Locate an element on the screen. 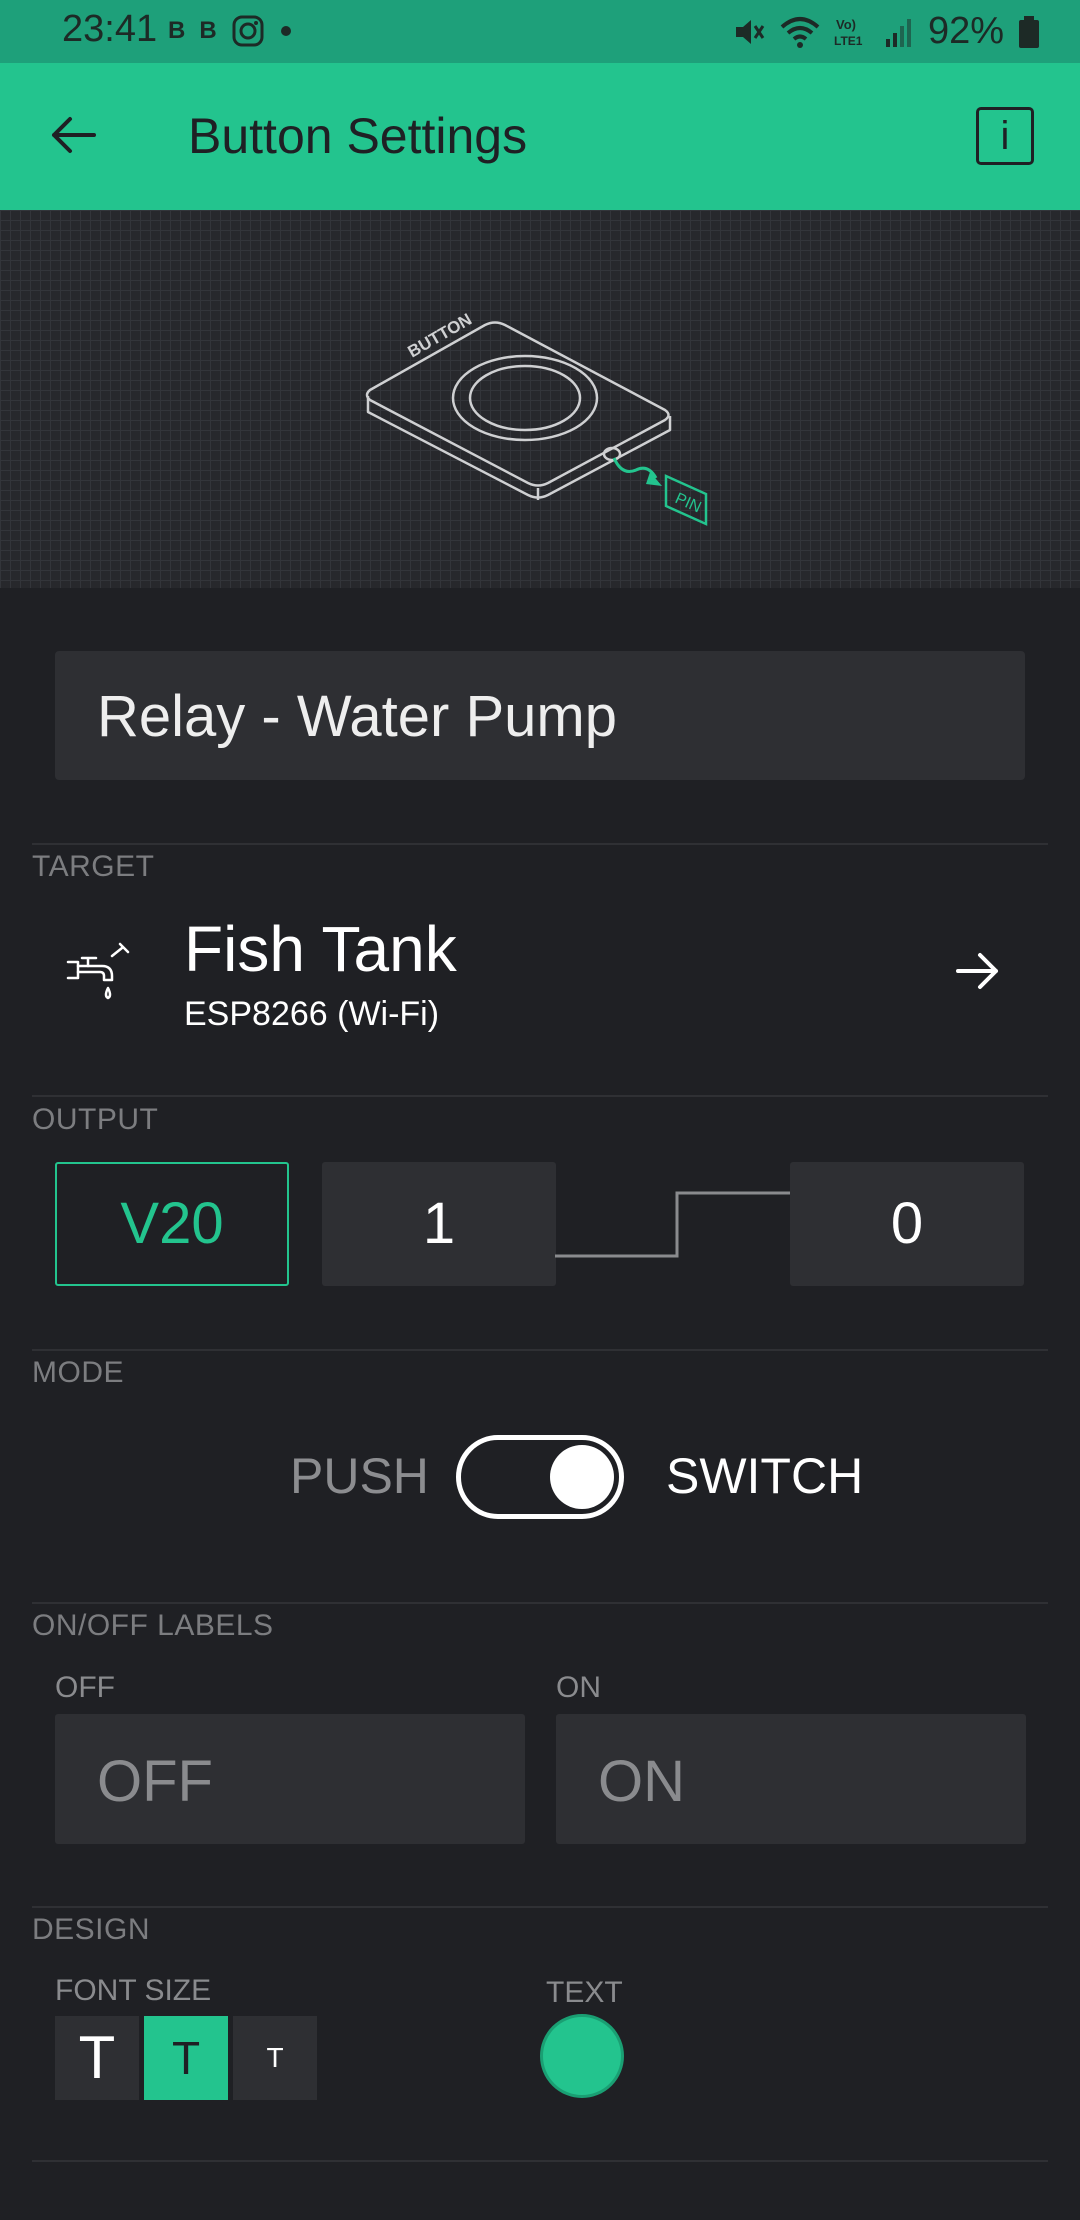  output-high-value-input: 0 is located at coordinates (907, 1224).